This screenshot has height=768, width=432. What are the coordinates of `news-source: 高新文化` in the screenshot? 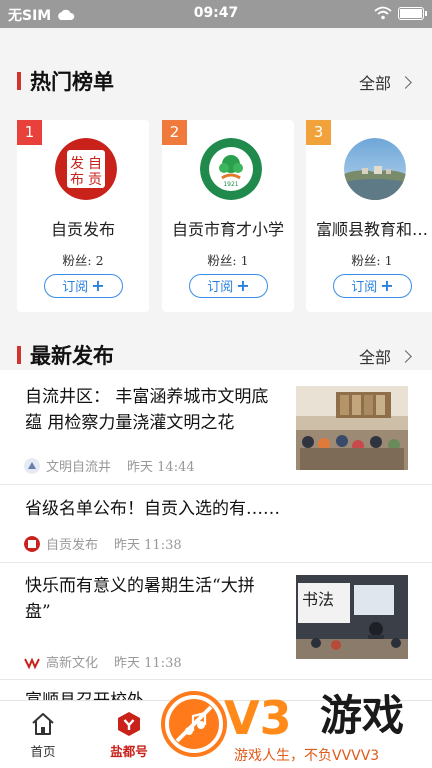 It's located at (72, 663).